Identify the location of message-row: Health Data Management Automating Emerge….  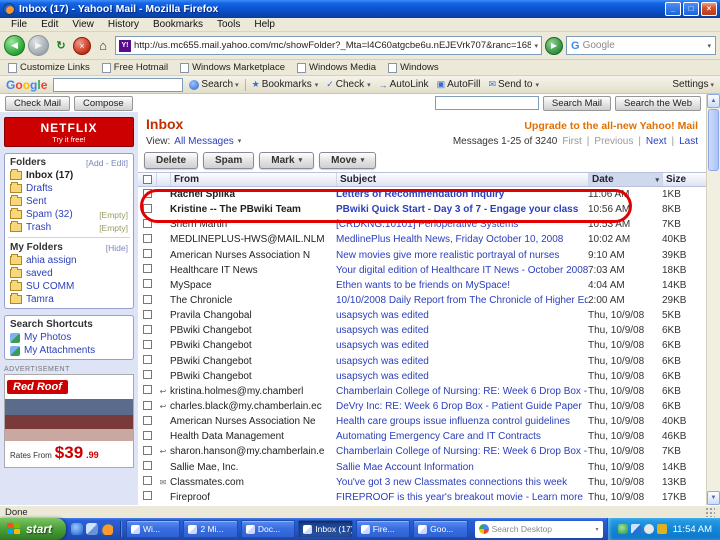
(422, 436).